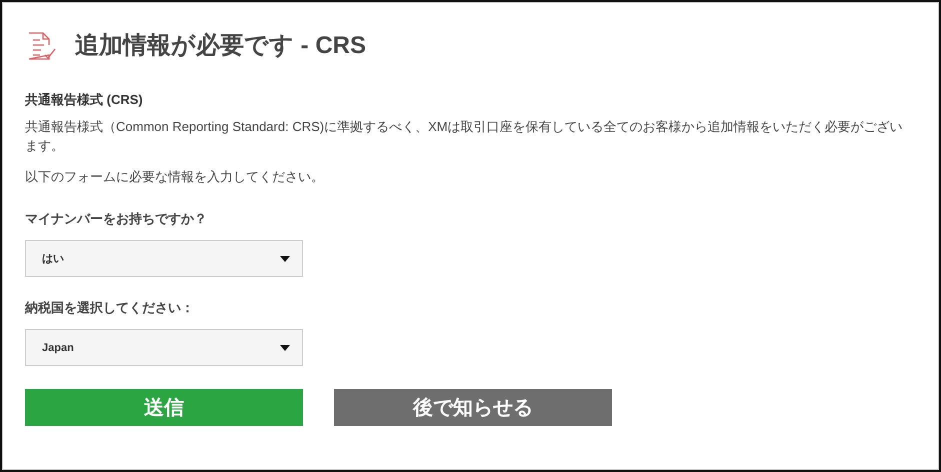 Image resolution: width=941 pixels, height=472 pixels. I want to click on page-title: 追加情報が必要です - CRS, so click(220, 46).